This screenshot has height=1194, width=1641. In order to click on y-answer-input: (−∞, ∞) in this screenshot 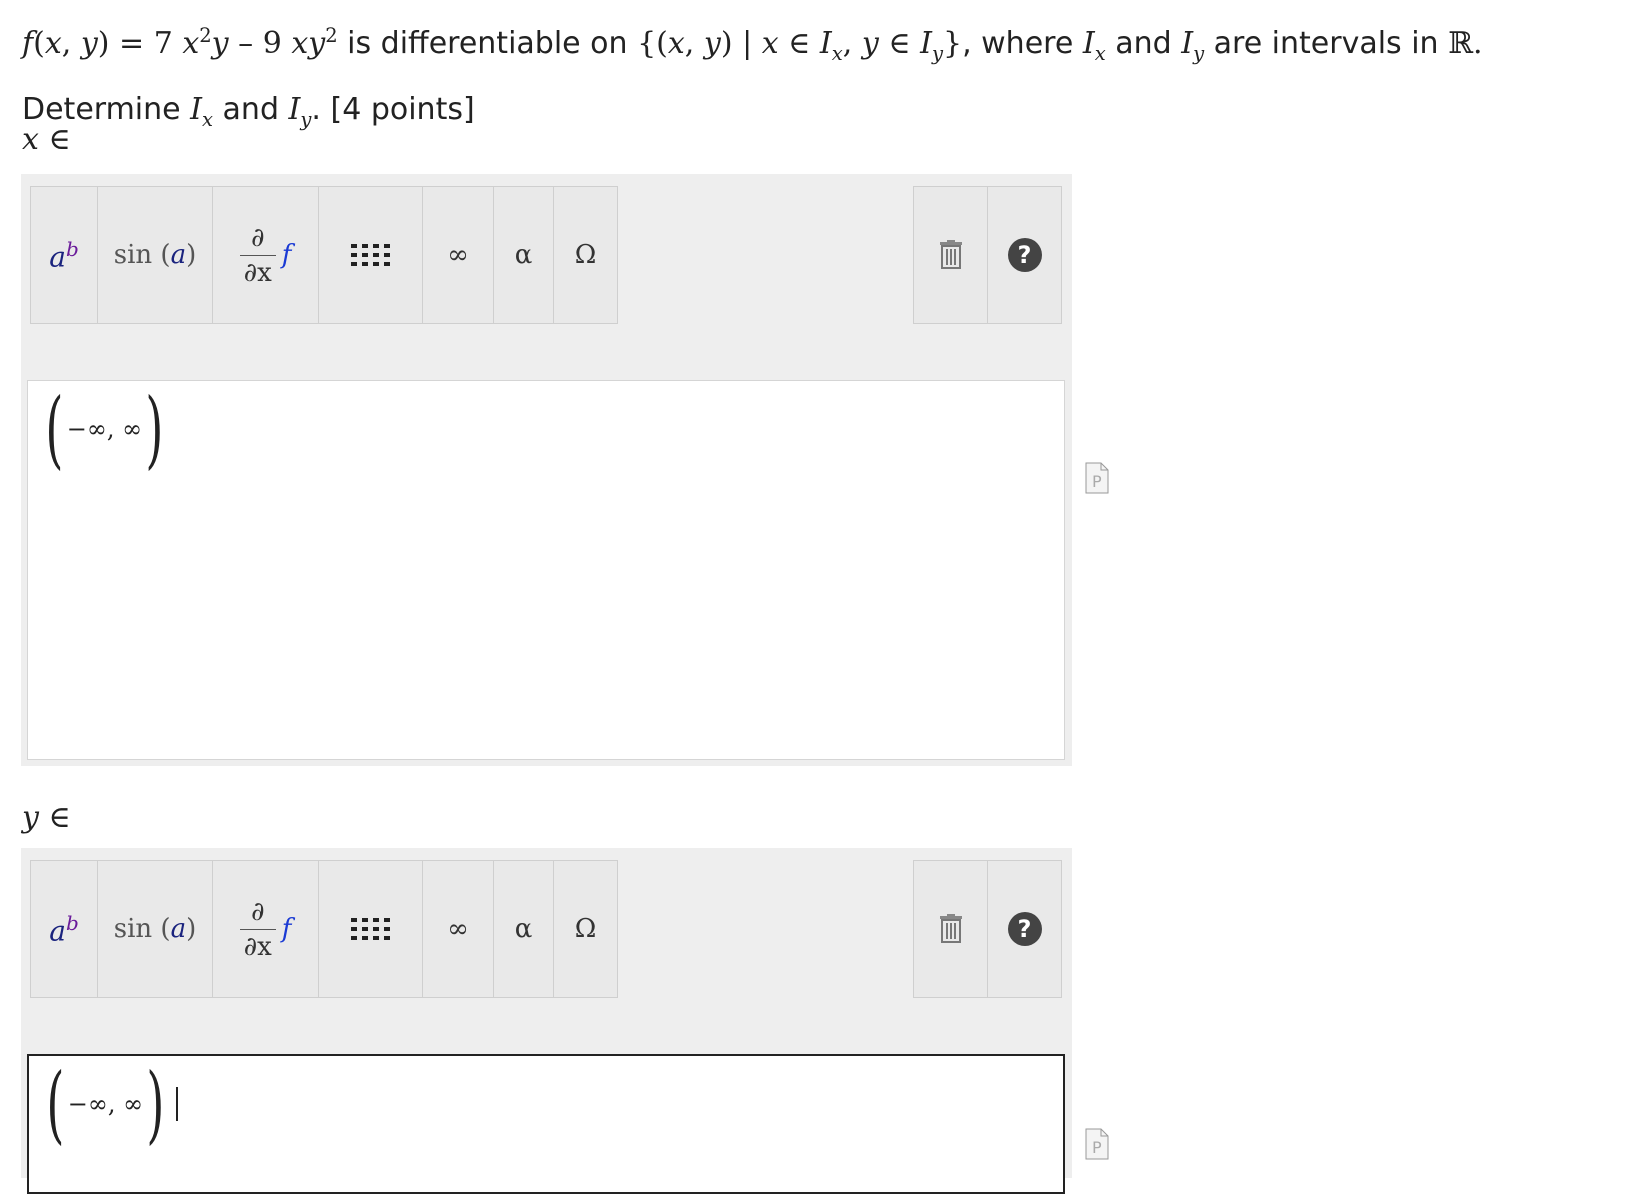, I will do `click(546, 1124)`.